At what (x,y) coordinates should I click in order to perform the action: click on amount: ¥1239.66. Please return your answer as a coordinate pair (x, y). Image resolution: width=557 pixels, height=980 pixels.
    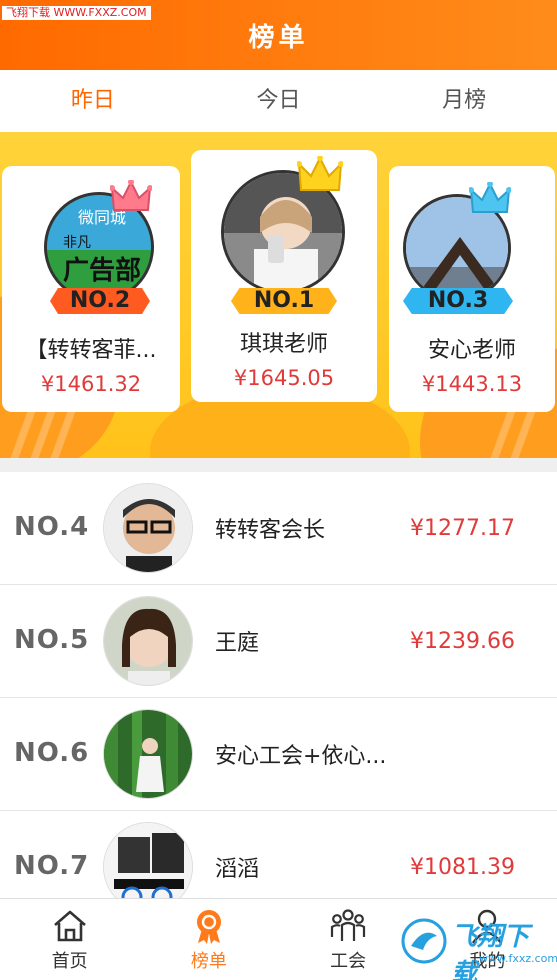
    Looking at the image, I should click on (462, 641).